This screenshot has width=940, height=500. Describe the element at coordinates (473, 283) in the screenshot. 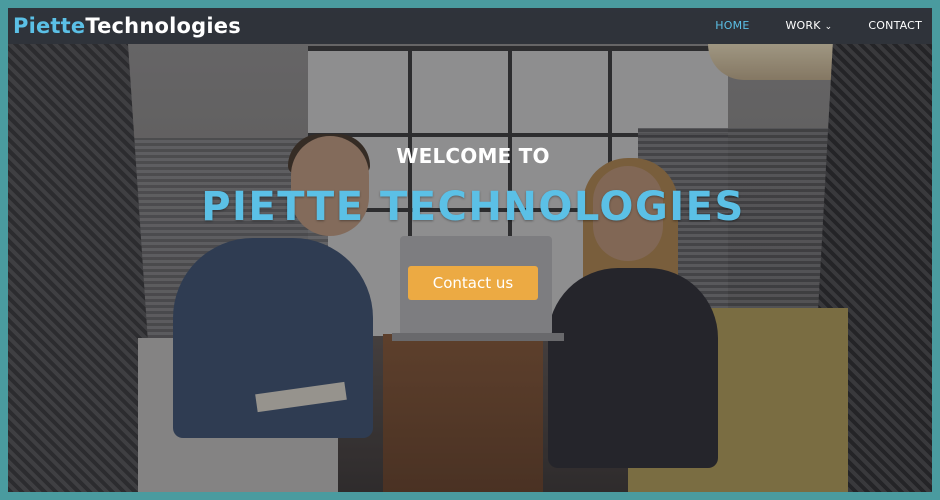

I see `contact-us-button: Contact us` at that location.